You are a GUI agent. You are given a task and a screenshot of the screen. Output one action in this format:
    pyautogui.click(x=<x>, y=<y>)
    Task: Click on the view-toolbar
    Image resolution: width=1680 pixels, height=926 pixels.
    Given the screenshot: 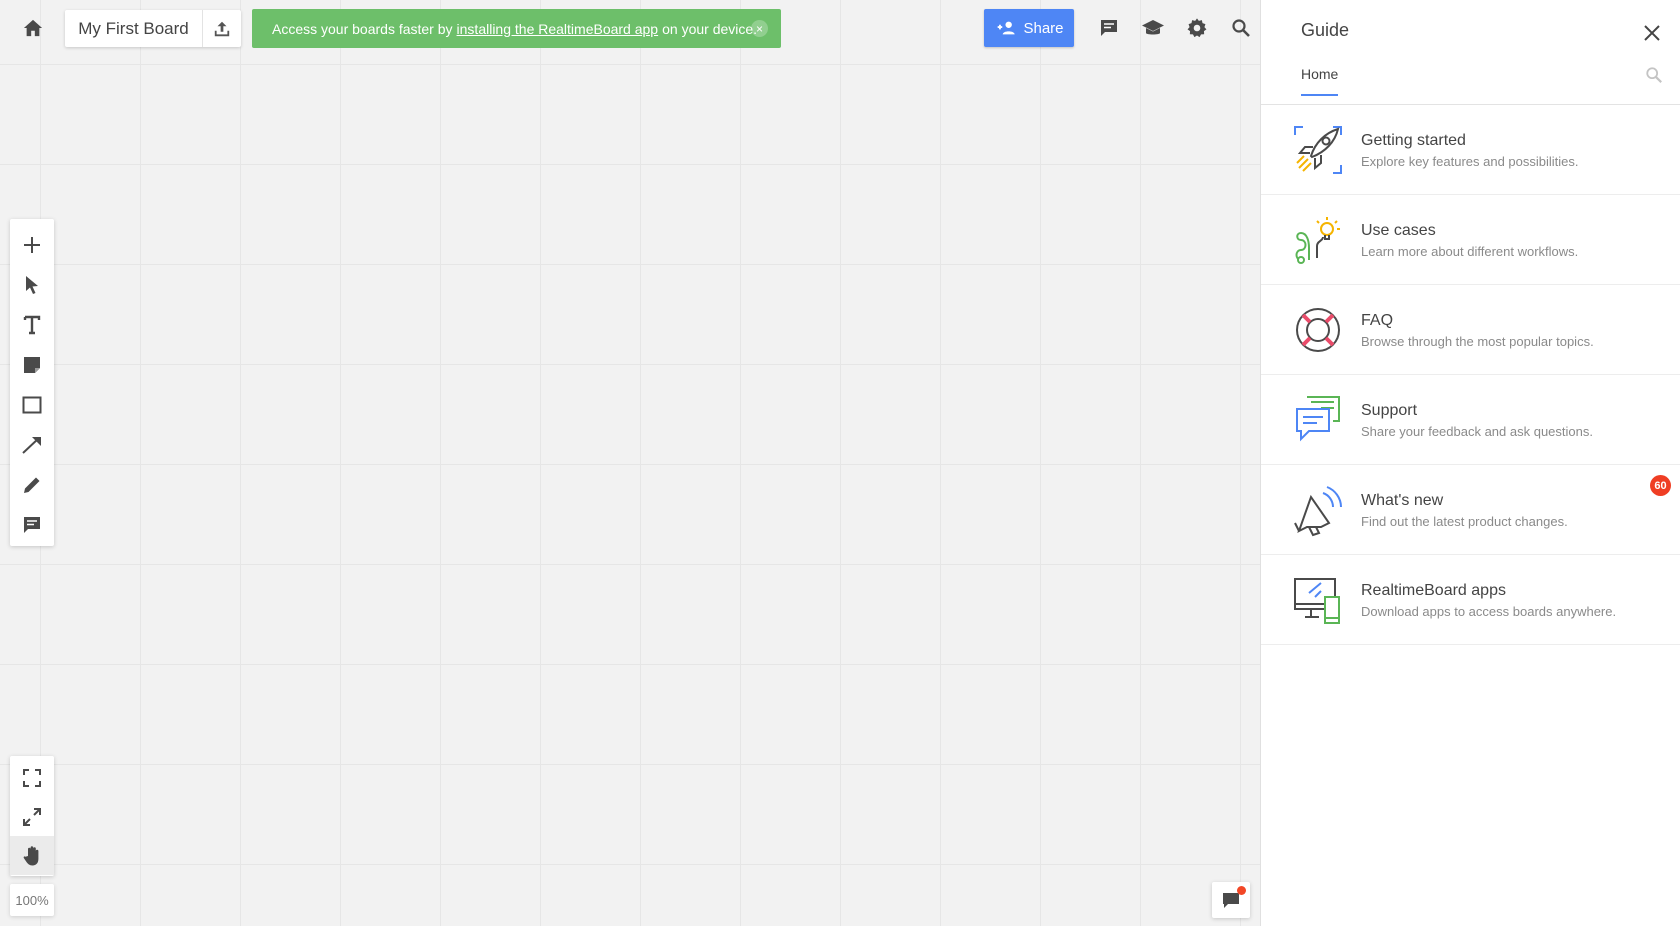 What is the action you would take?
    pyautogui.click(x=32, y=816)
    